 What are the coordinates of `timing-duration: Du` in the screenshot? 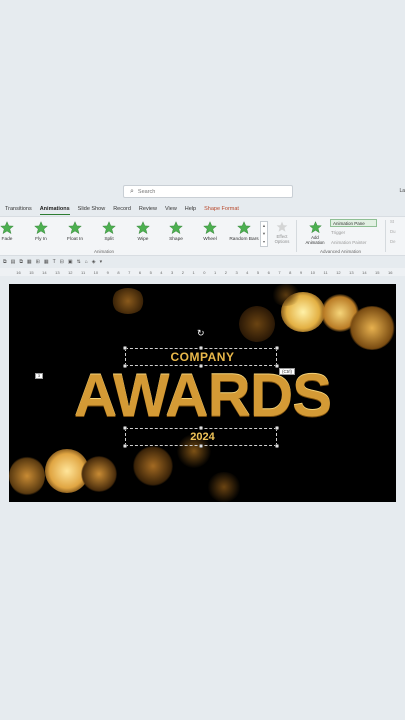 It's located at (393, 231).